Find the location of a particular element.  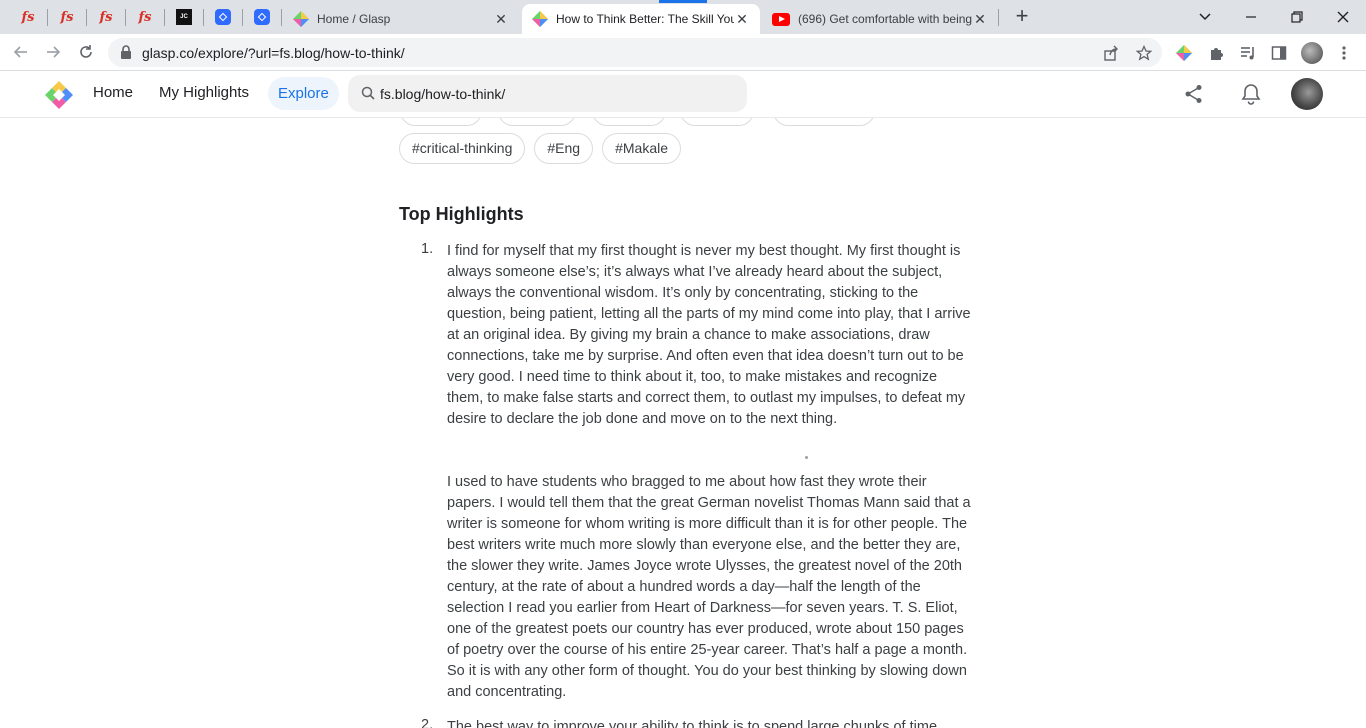

highlight-number: 2. is located at coordinates (427, 722).